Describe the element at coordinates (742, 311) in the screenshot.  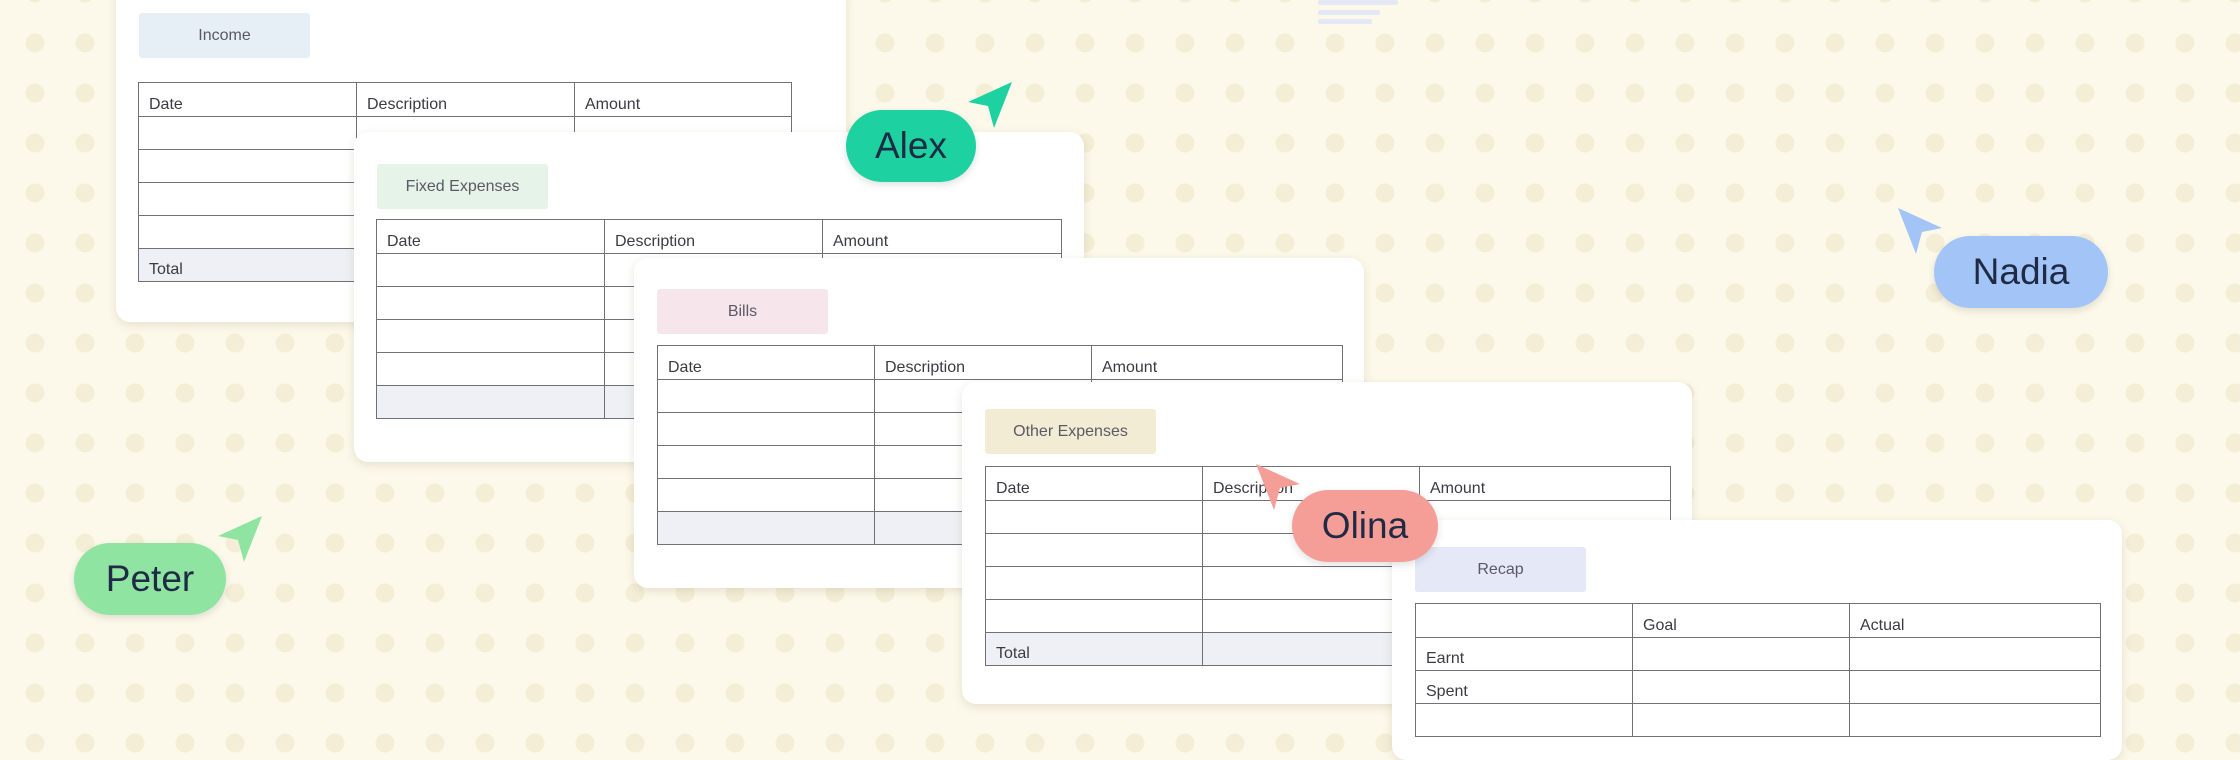
I see `bills-tag: Bills` at that location.